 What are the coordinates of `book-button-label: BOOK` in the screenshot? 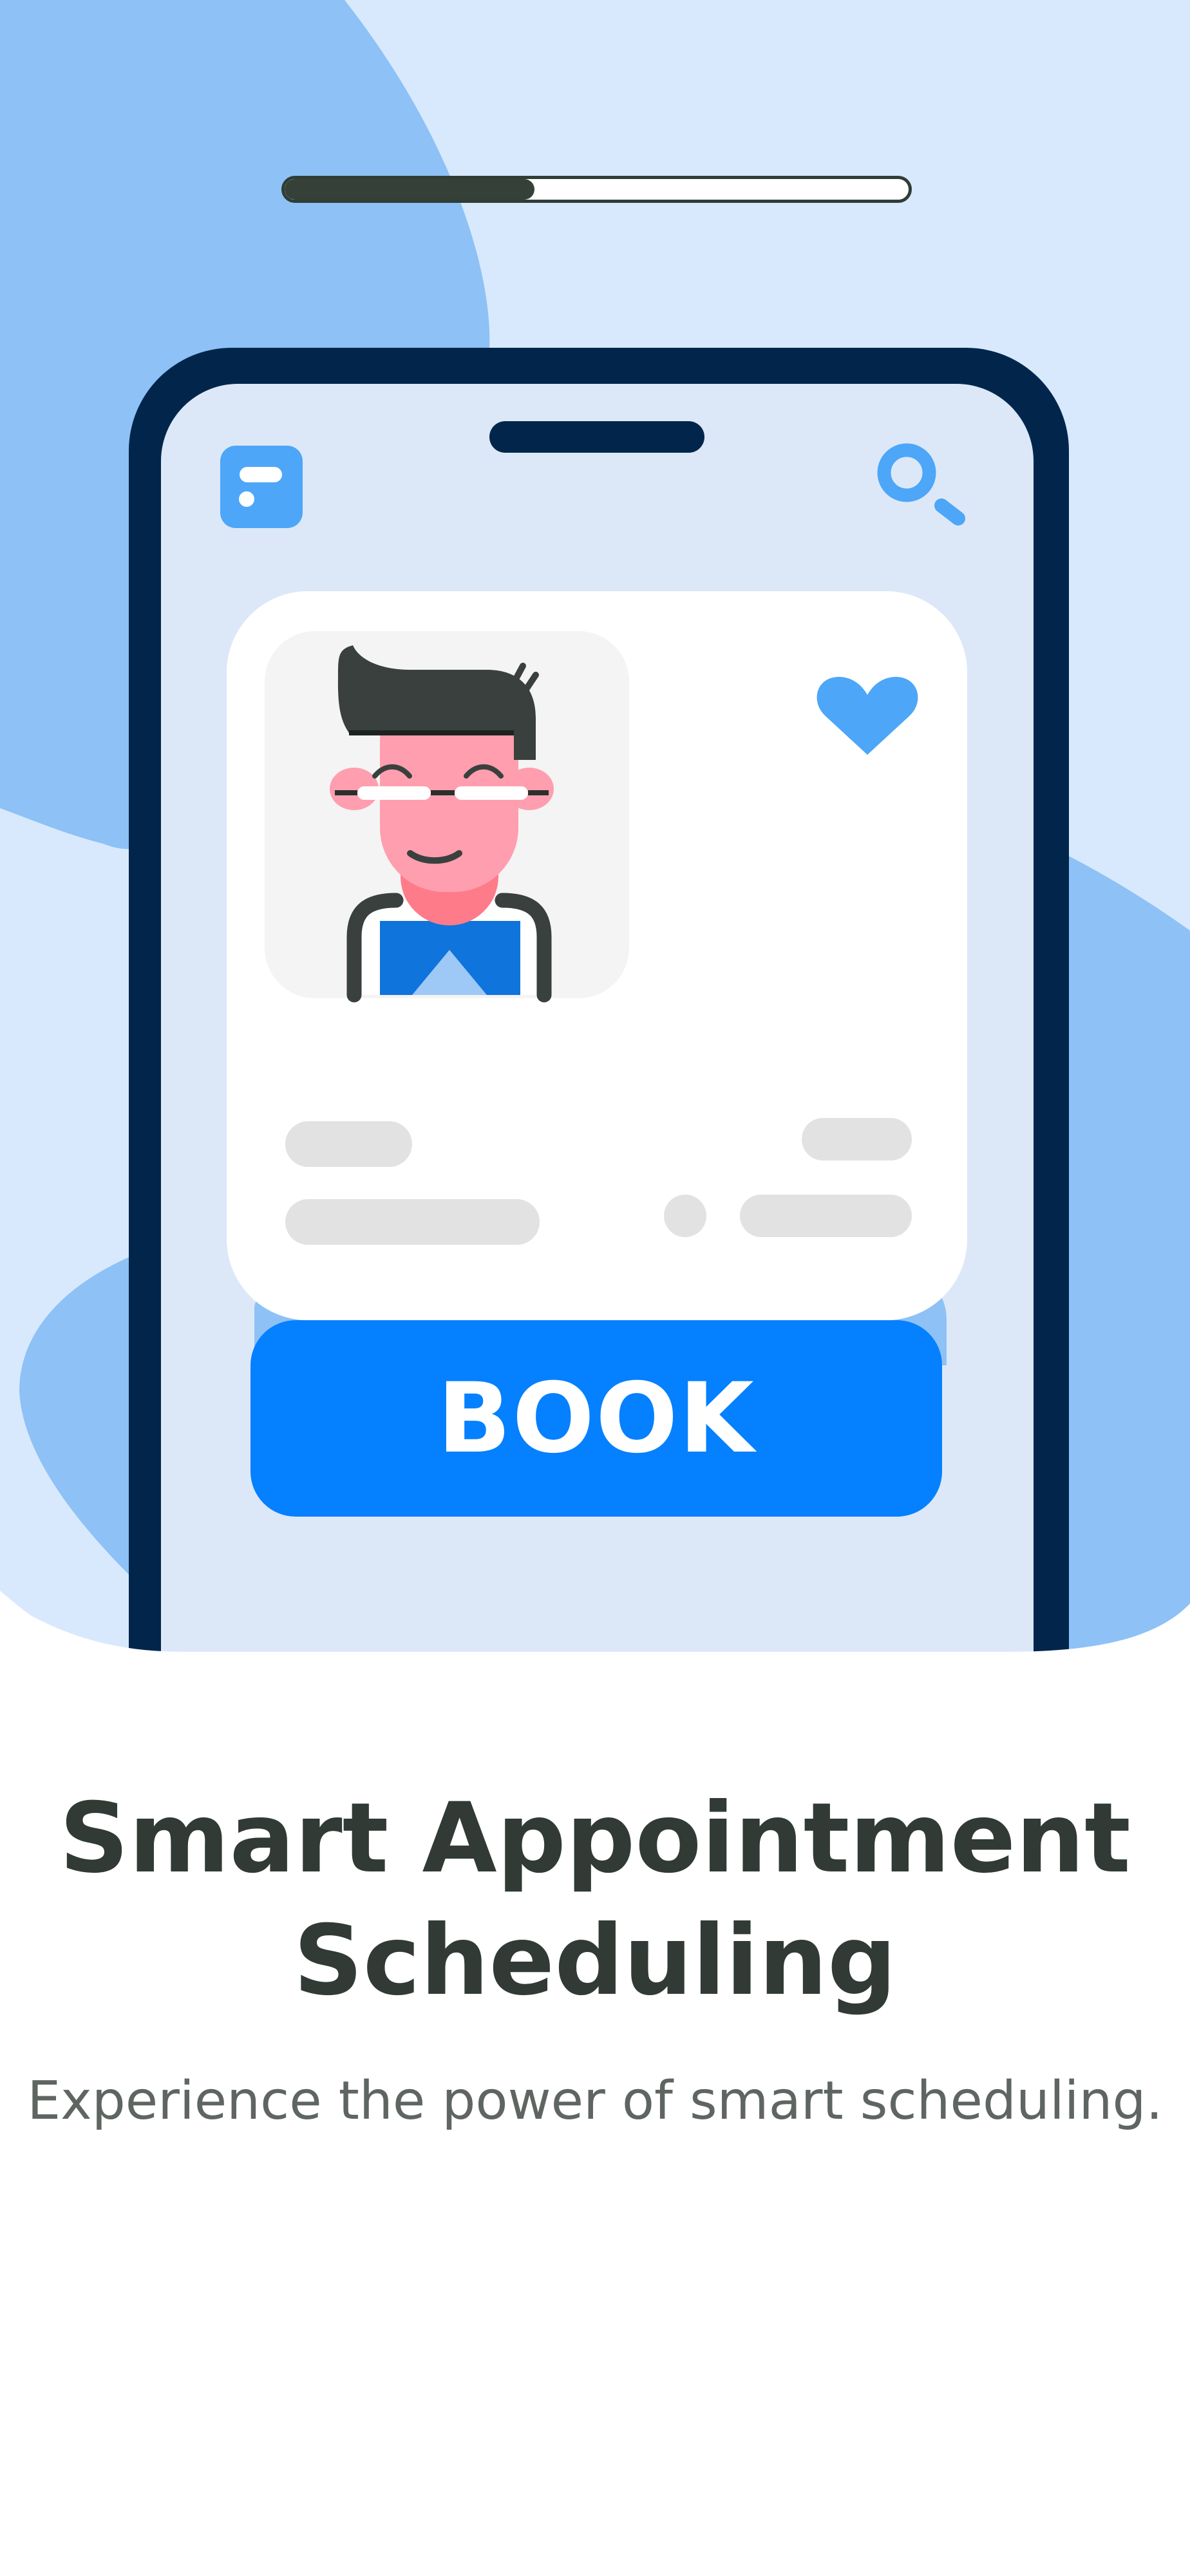 It's located at (596, 1418).